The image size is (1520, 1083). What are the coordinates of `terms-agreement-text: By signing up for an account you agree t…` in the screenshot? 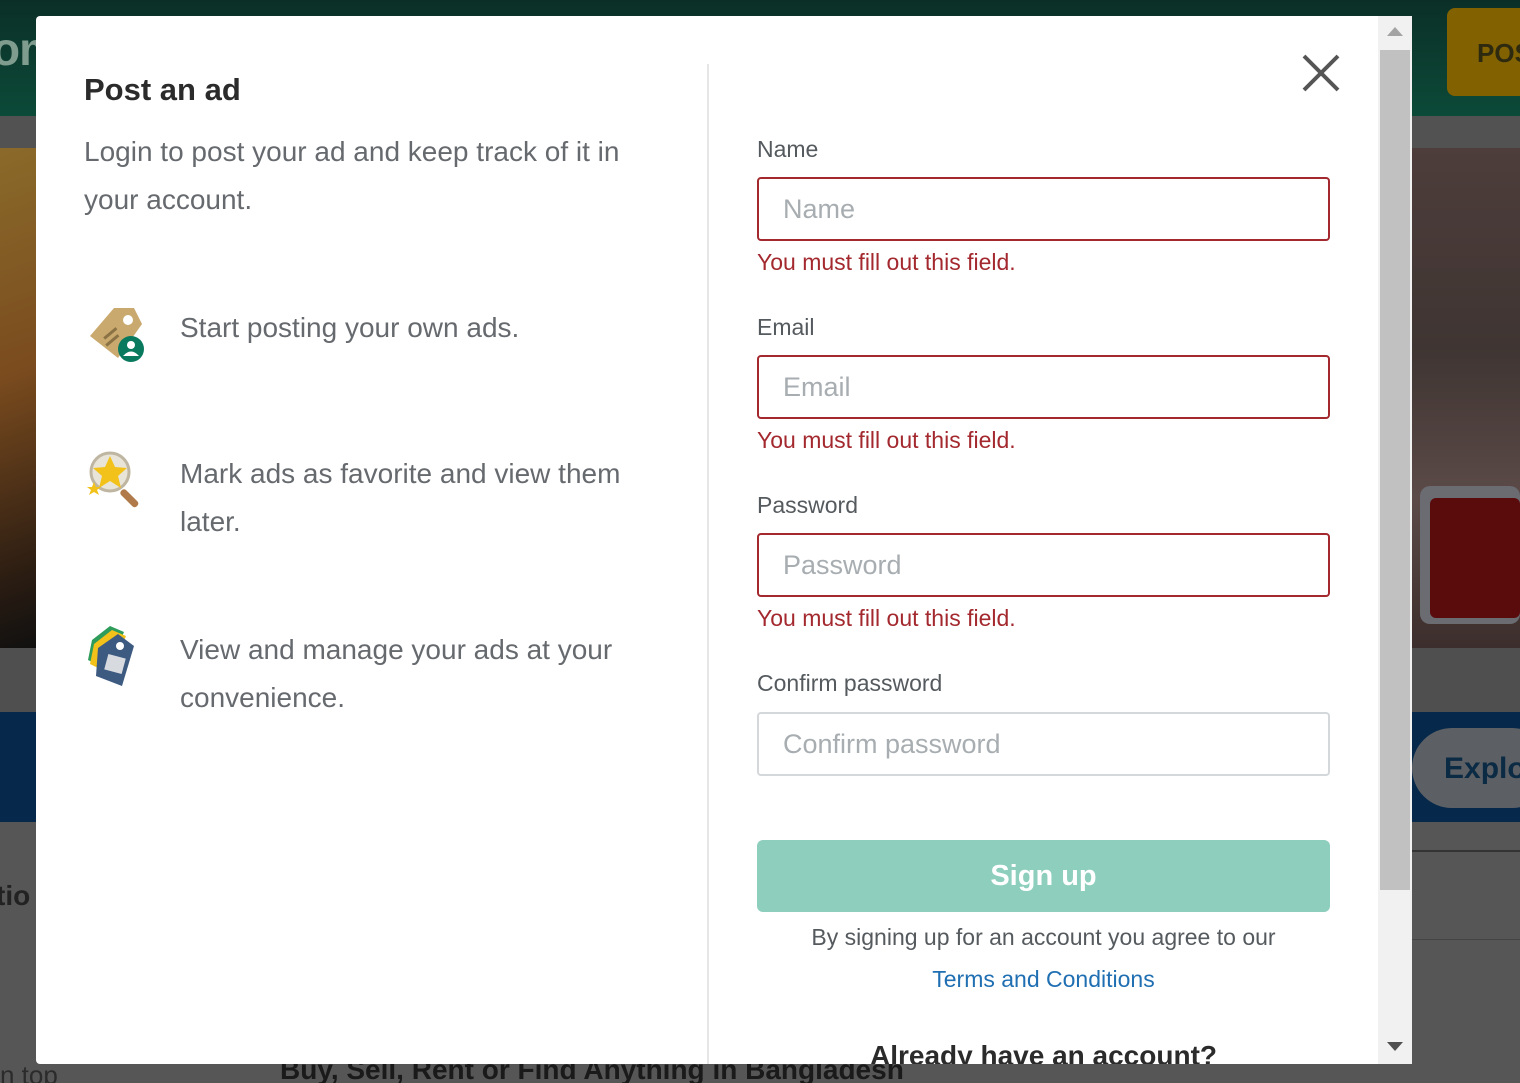 It's located at (1043, 937).